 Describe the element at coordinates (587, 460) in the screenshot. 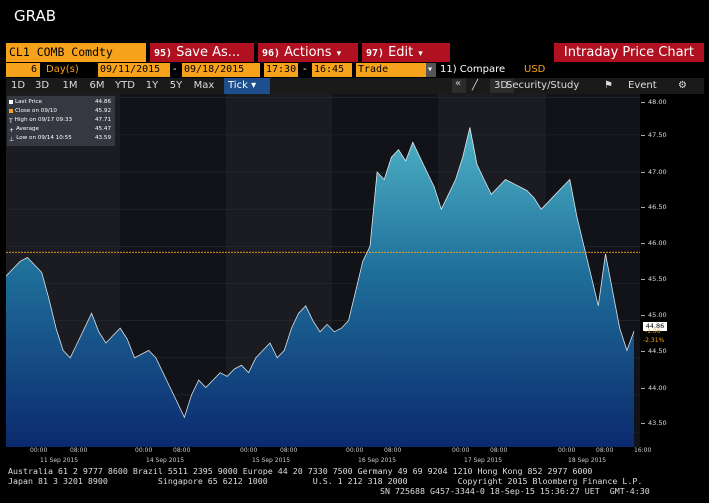

I see `x-date-label: 18 Sep 2015` at that location.